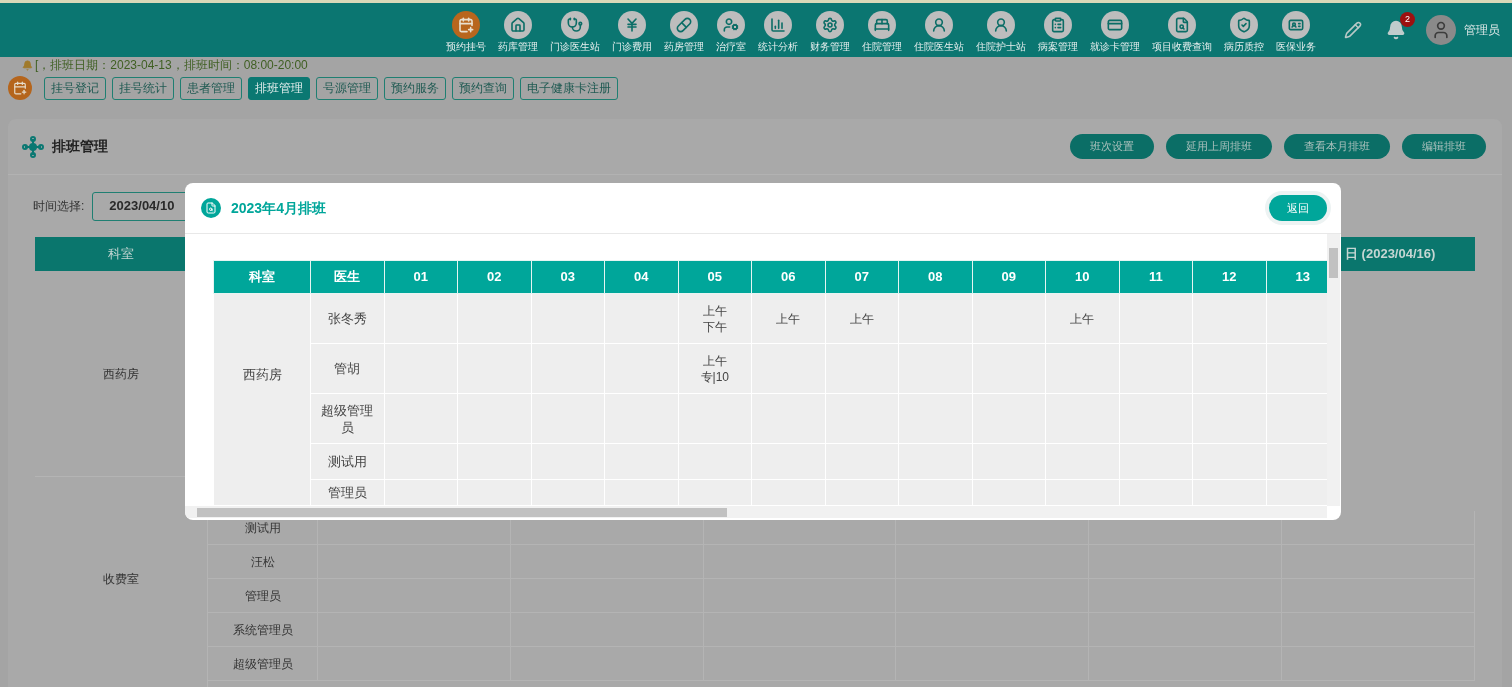  Describe the element at coordinates (1115, 25) in the screenshot. I see `card-icon` at that location.